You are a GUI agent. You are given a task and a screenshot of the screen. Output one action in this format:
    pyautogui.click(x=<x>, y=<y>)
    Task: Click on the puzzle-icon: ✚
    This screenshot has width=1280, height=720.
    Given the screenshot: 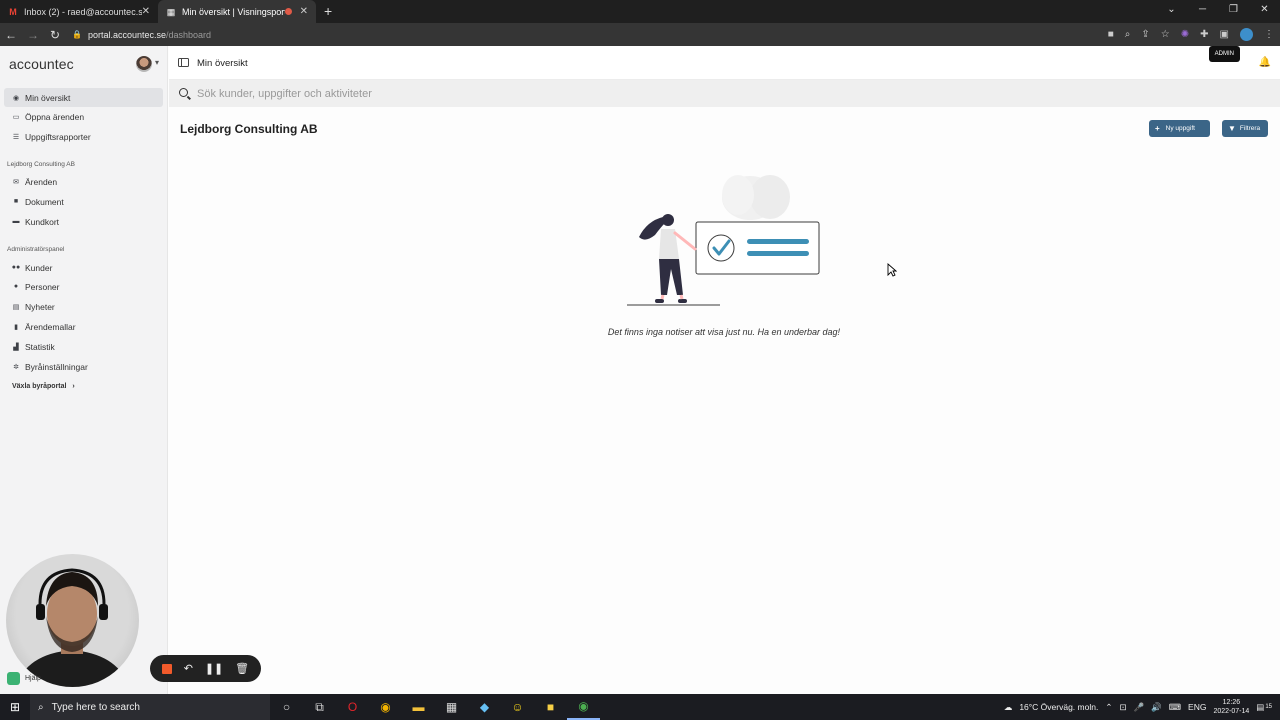 What is the action you would take?
    pyautogui.click(x=1204, y=34)
    